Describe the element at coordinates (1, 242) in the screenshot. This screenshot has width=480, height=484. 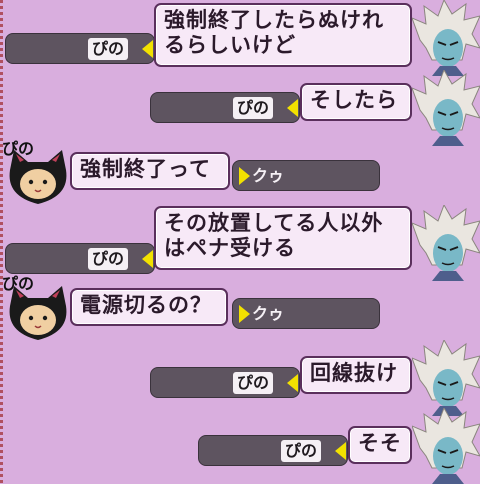
I see `window-edge` at that location.